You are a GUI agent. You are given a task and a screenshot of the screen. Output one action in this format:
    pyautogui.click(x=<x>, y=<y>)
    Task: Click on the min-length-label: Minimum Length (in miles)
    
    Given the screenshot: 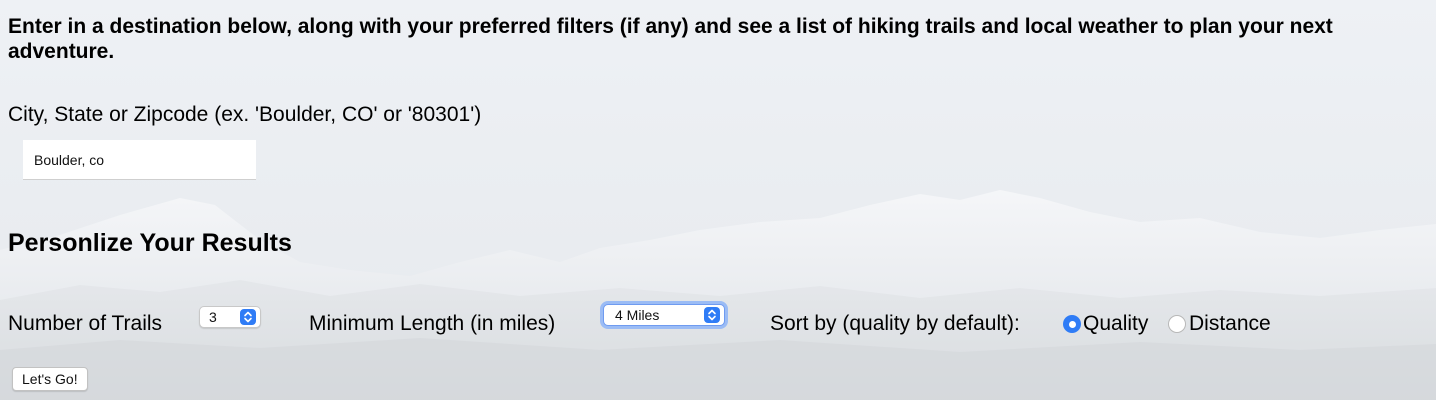 What is the action you would take?
    pyautogui.click(x=432, y=323)
    